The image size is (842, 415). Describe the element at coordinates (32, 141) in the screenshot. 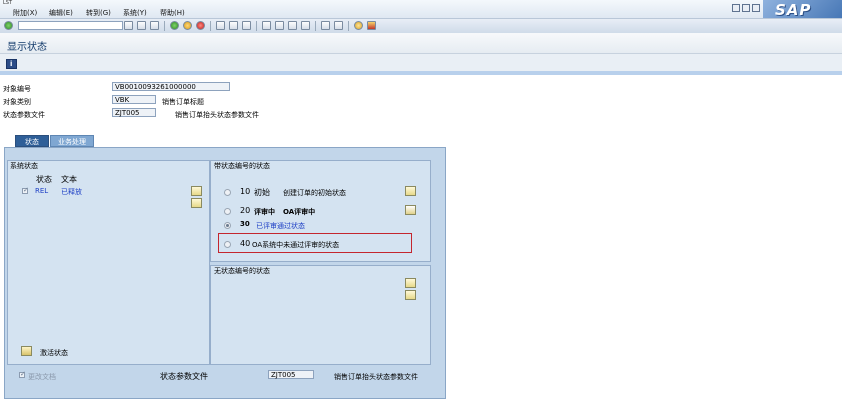

I see `tab-status: 状态` at that location.